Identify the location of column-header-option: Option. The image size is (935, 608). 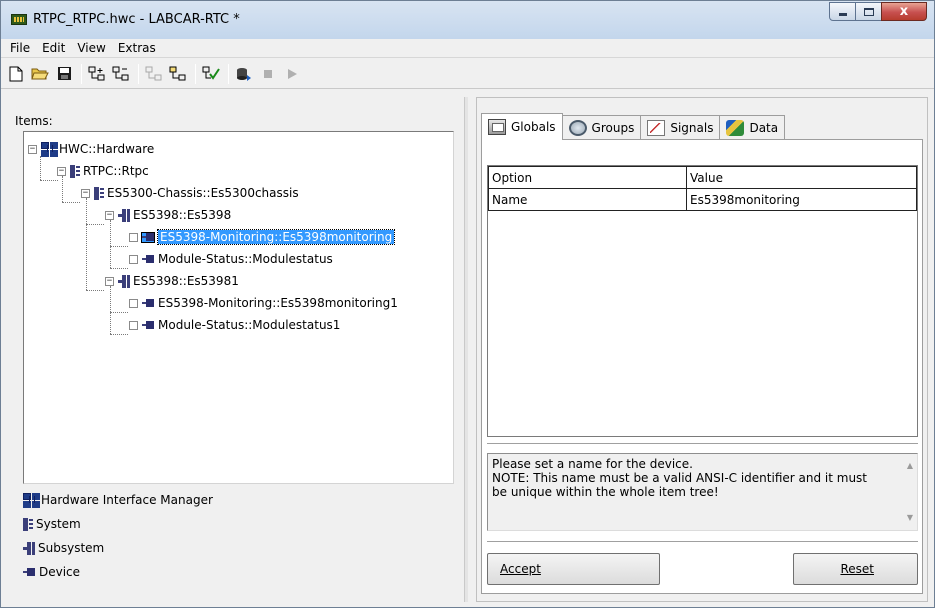
(587, 177).